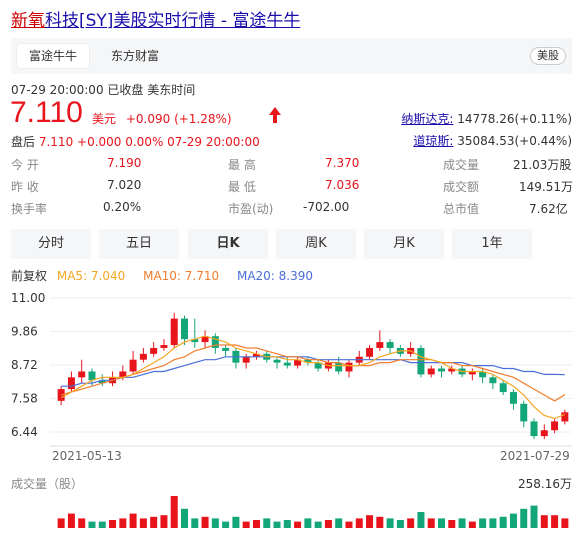 This screenshot has height=536, width=583. I want to click on volume-chart, so click(313, 512).